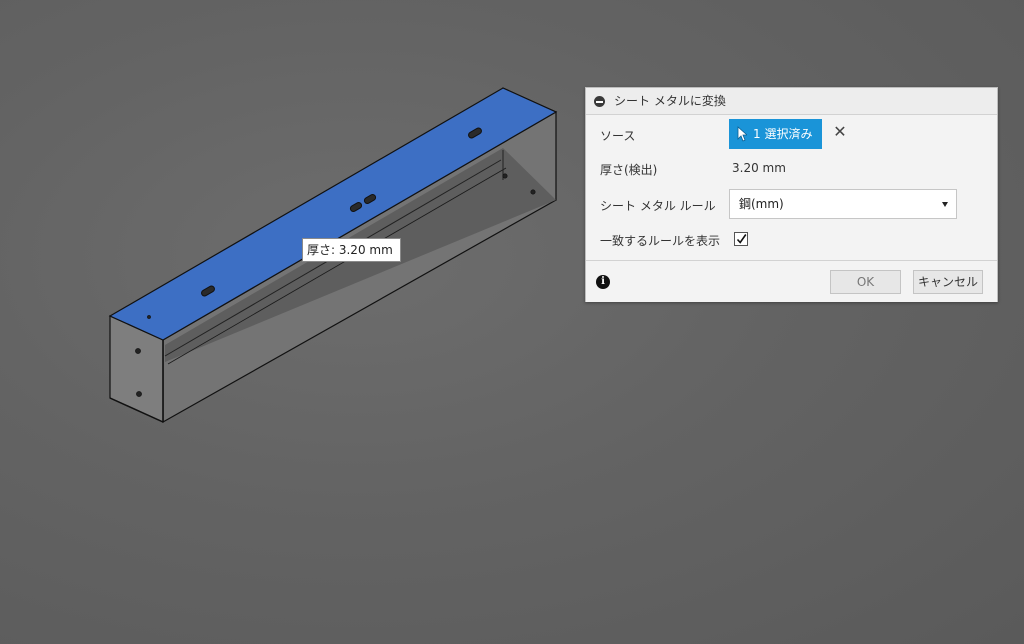 This screenshot has height=644, width=1024. Describe the element at coordinates (791, 281) in the screenshot. I see `dialog-footer: i OK キャンセル` at that location.